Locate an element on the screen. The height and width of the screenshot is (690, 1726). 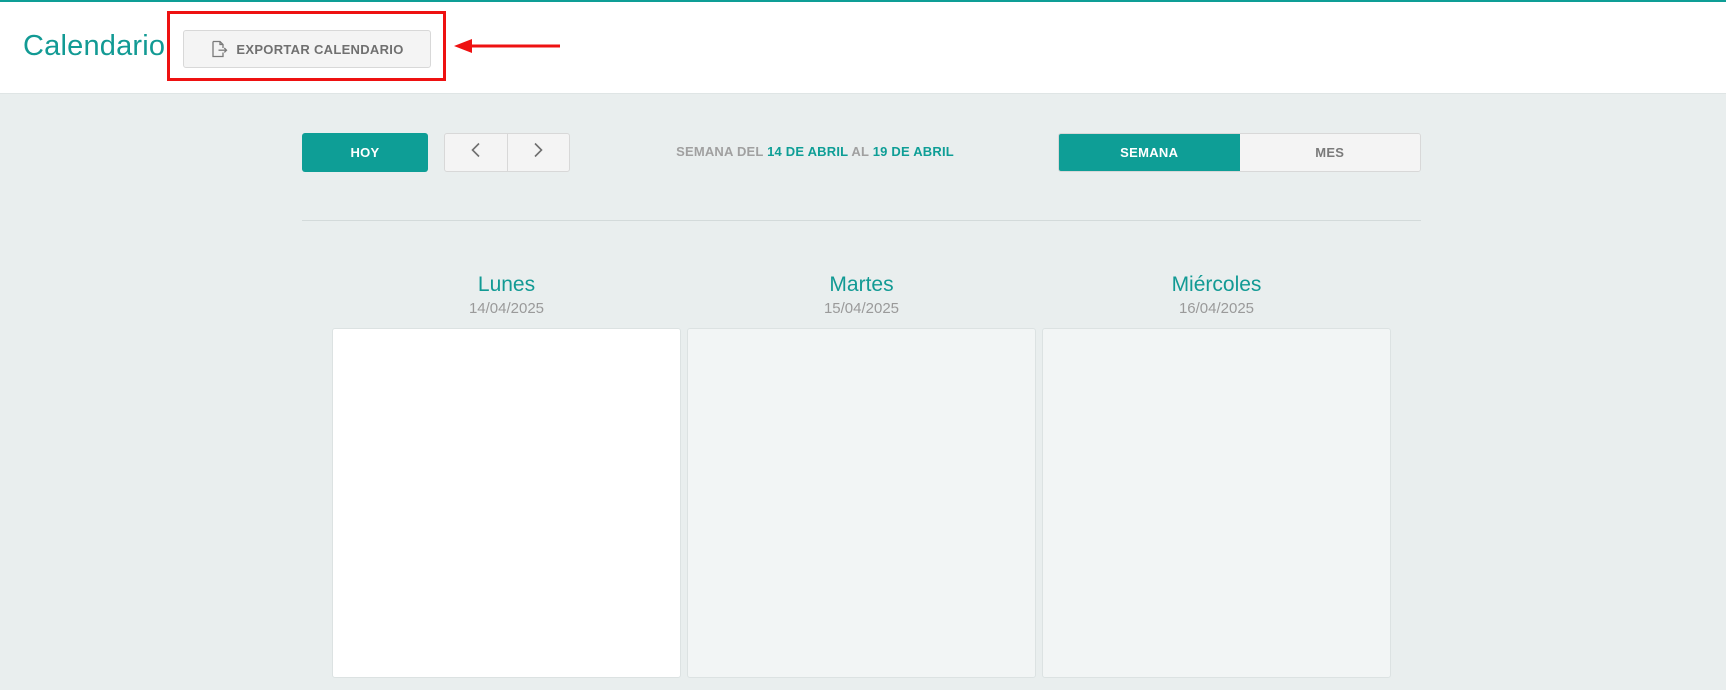
view-toggle: SEMANA MES is located at coordinates (1239, 152).